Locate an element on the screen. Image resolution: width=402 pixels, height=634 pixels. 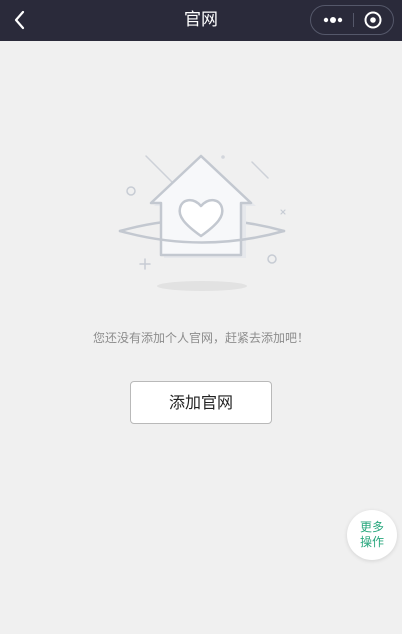
add-website-button: 添加官网 is located at coordinates (201, 402).